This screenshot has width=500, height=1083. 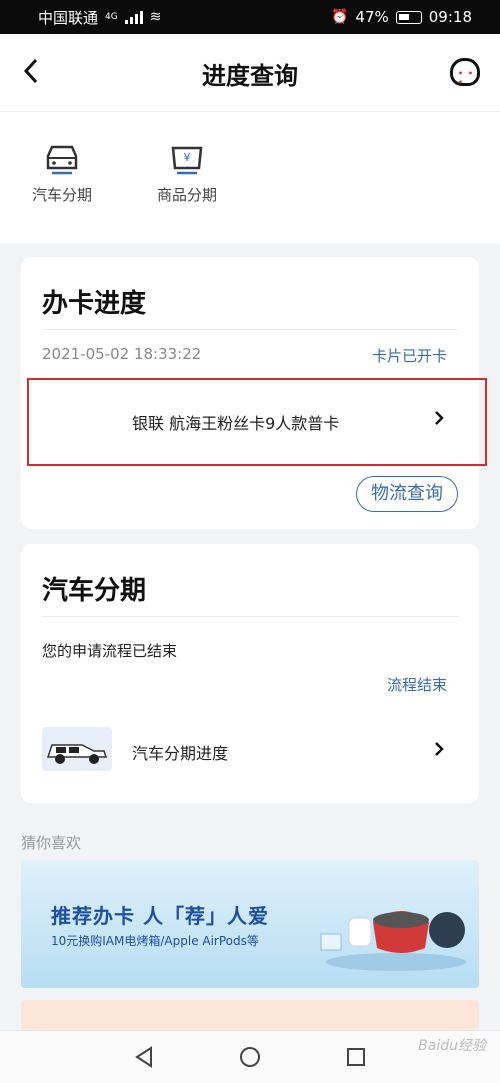 What do you see at coordinates (94, 304) in the screenshot?
I see `card-progress-title: 办卡进度` at bounding box center [94, 304].